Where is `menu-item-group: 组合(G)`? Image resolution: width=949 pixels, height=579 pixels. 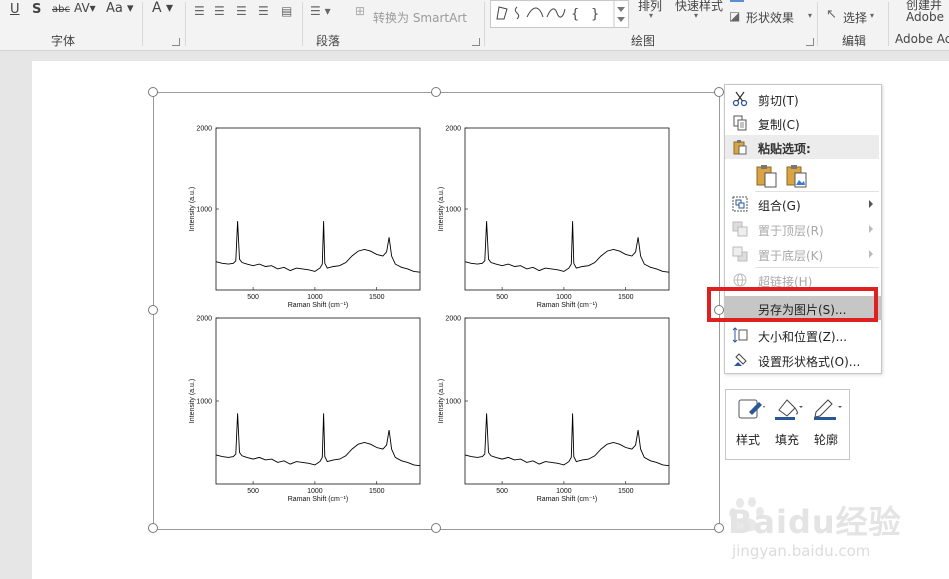
menu-item-group: 组合(G) is located at coordinates (803, 204).